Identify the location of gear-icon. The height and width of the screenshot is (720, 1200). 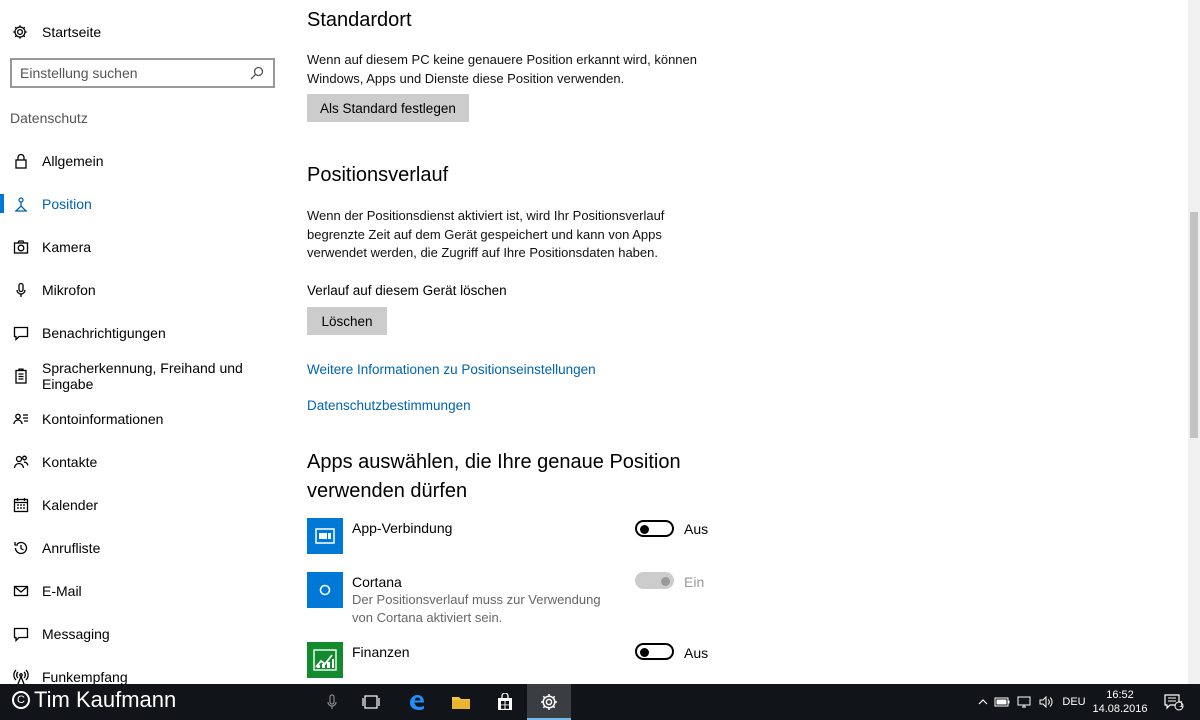
(20, 32).